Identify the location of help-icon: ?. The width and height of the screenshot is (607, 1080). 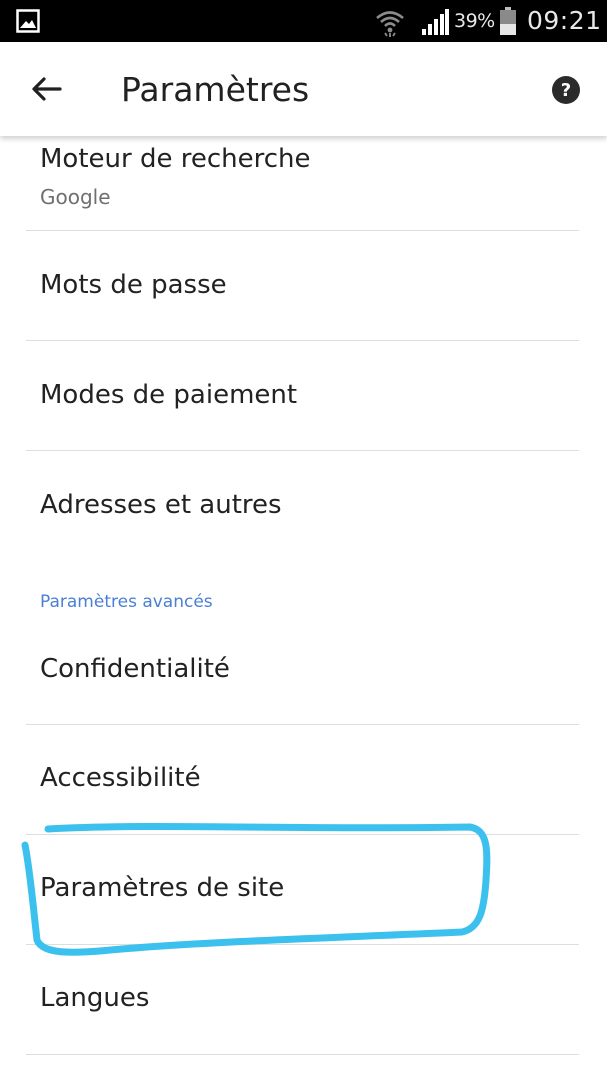
(566, 90).